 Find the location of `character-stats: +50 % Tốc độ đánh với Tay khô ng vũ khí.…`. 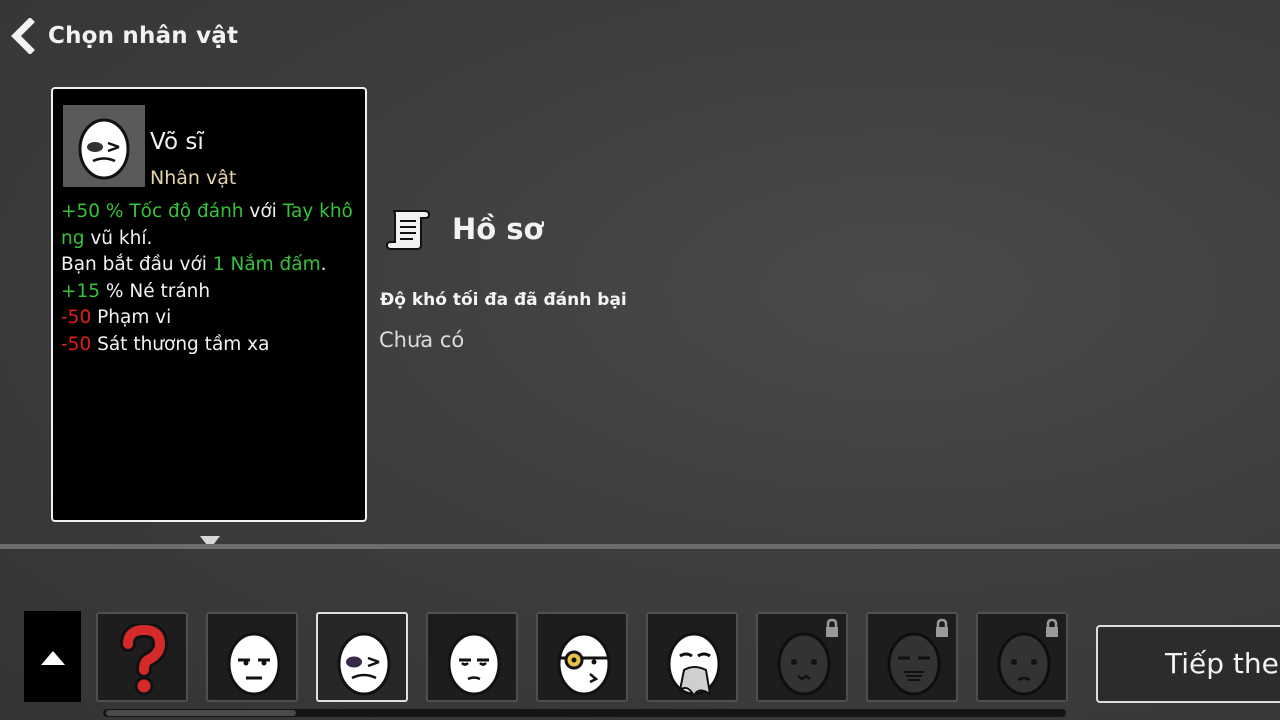

character-stats: +50 % Tốc độ đánh với Tay khô ng vũ khí.… is located at coordinates (211, 278).